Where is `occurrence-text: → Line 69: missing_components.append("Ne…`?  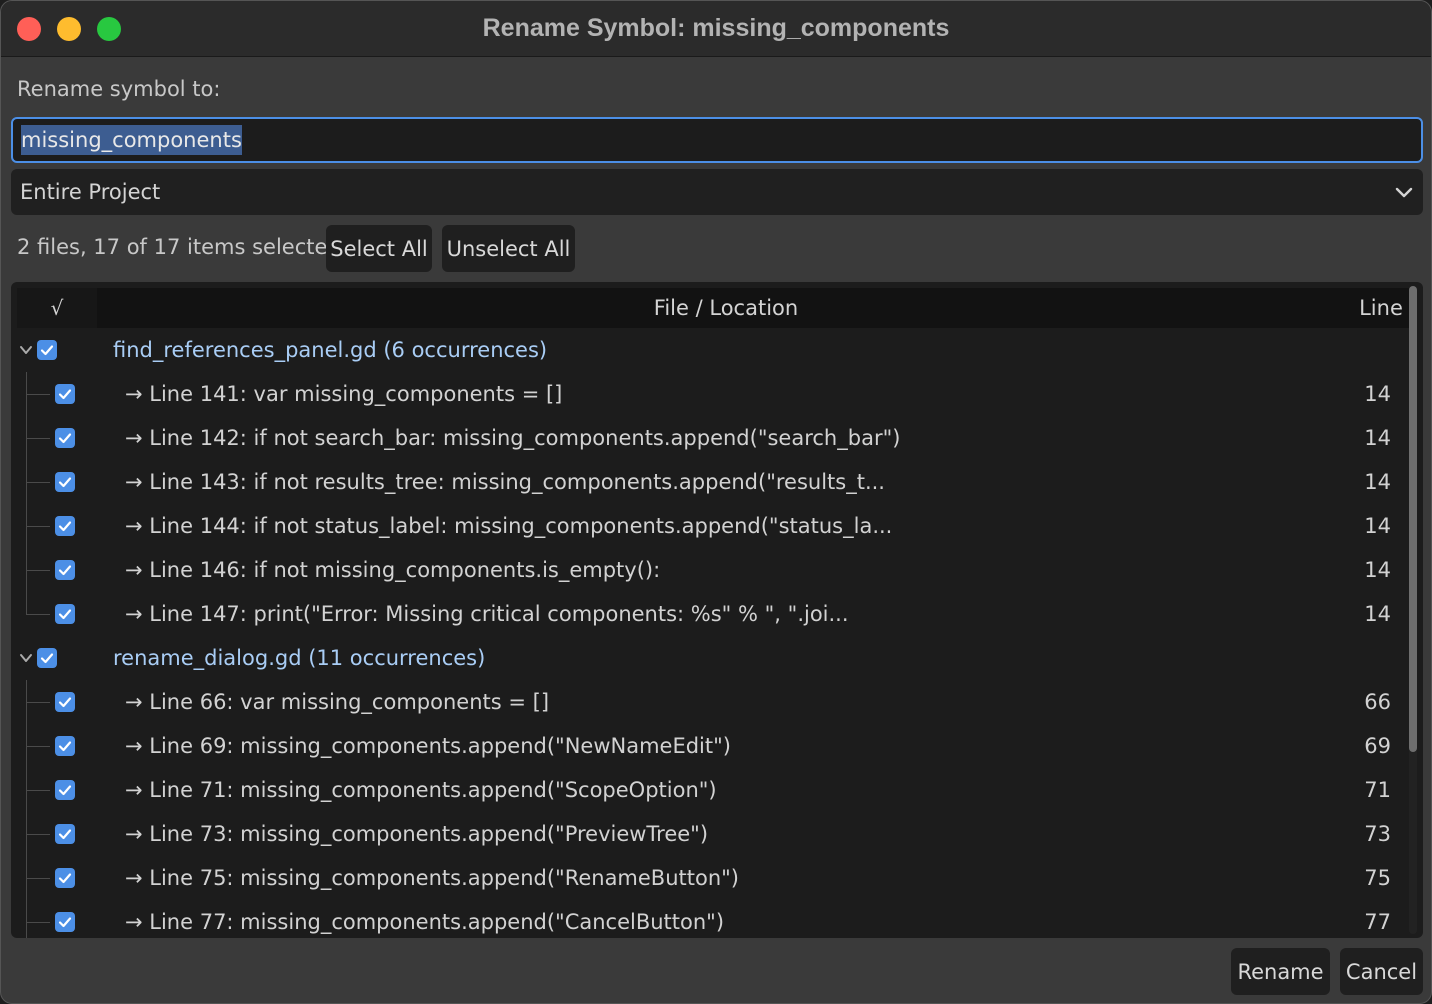
occurrence-text: → Line 69: missing_components.append("Ne… is located at coordinates (428, 746).